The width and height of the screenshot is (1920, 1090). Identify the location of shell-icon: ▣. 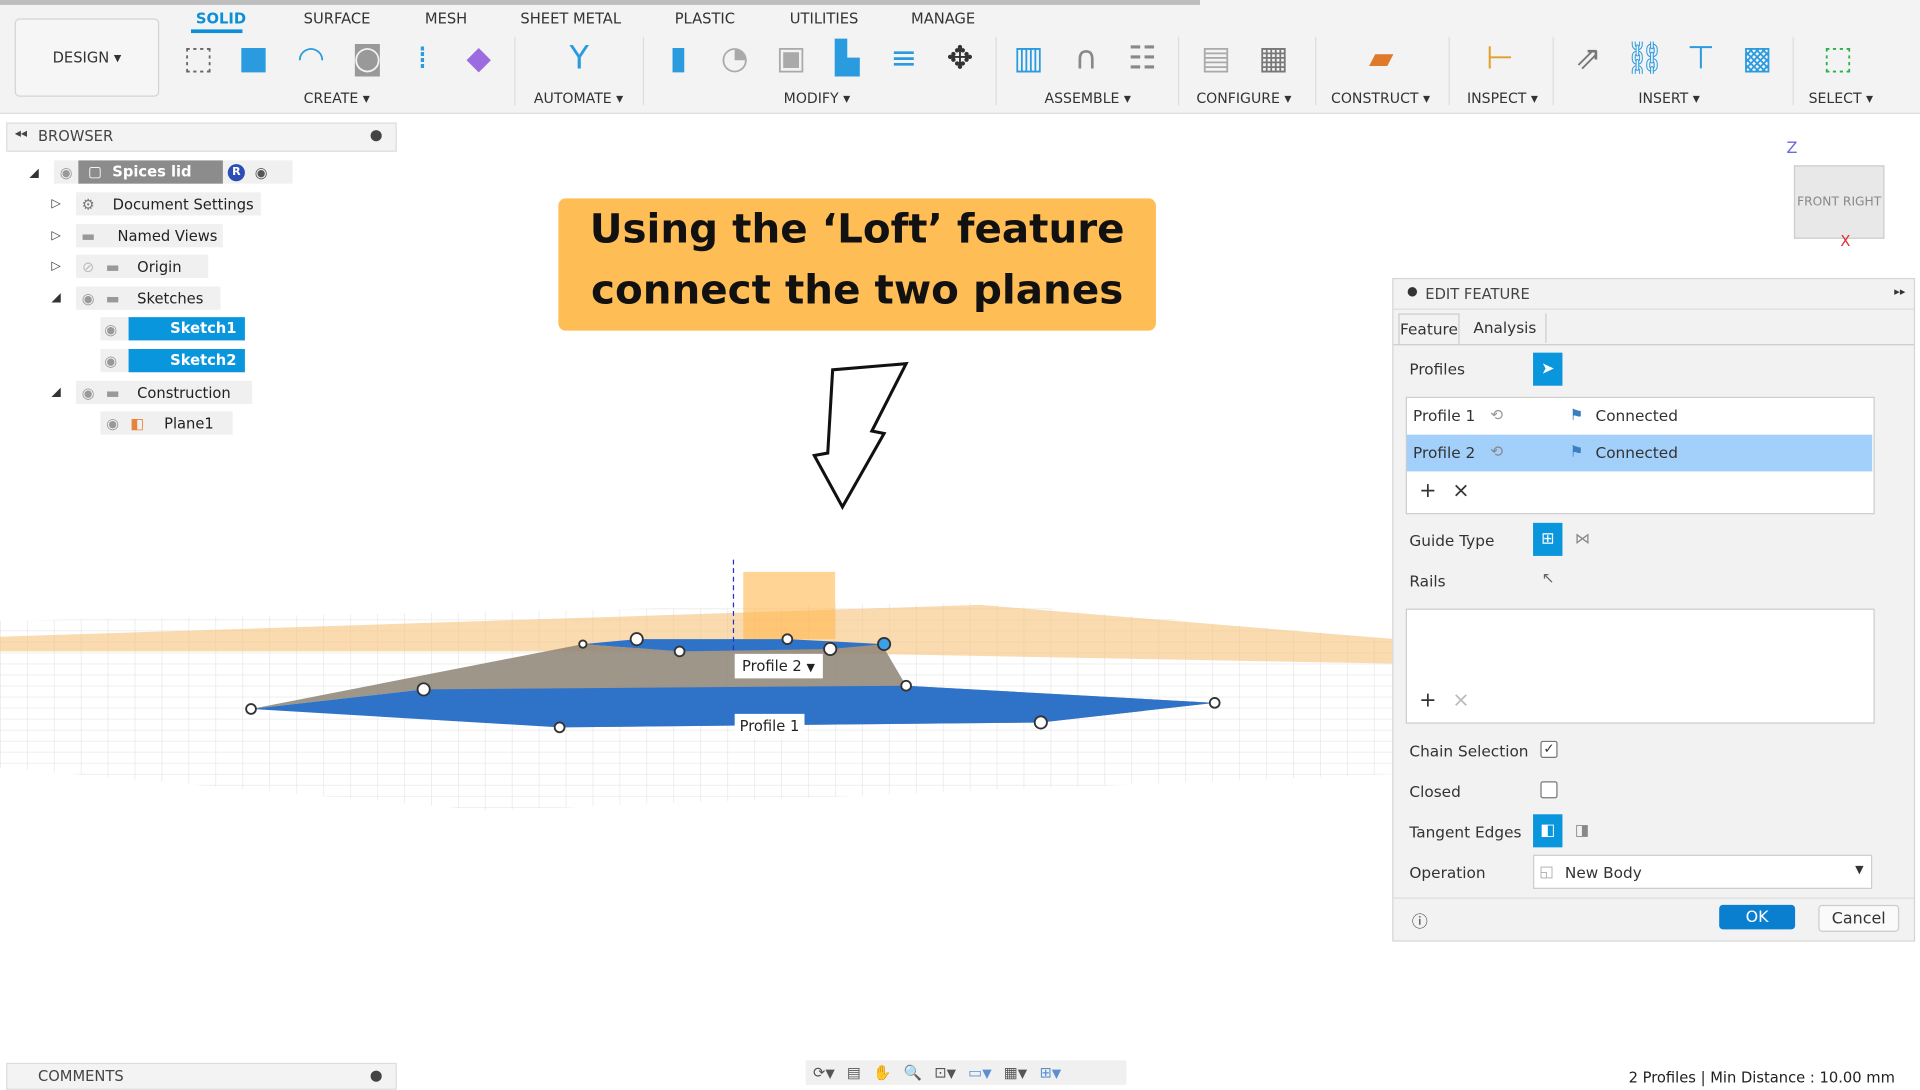
(791, 59).